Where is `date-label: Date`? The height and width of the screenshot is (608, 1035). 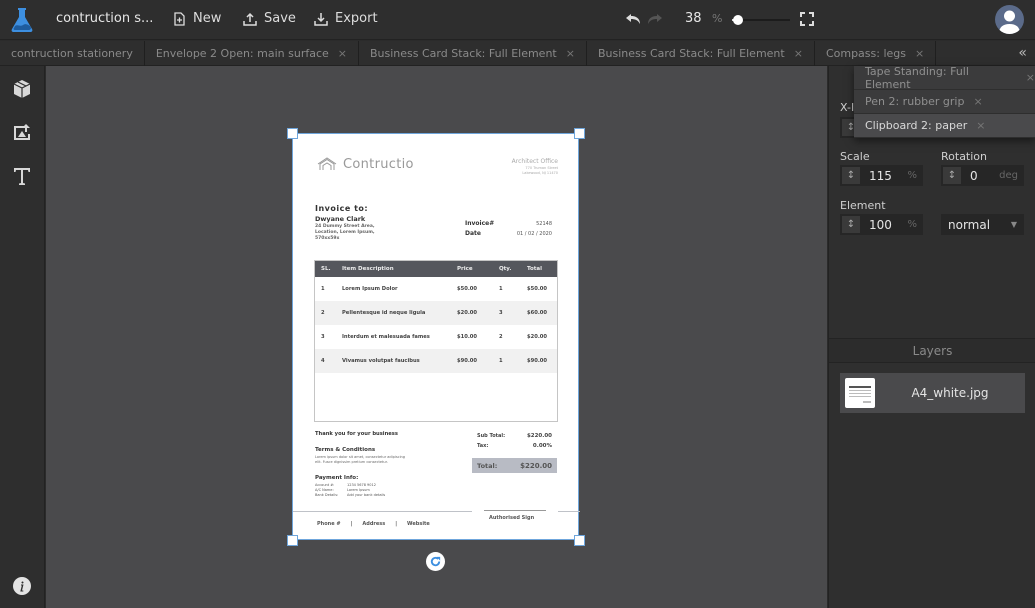
date-label: Date is located at coordinates (473, 233).